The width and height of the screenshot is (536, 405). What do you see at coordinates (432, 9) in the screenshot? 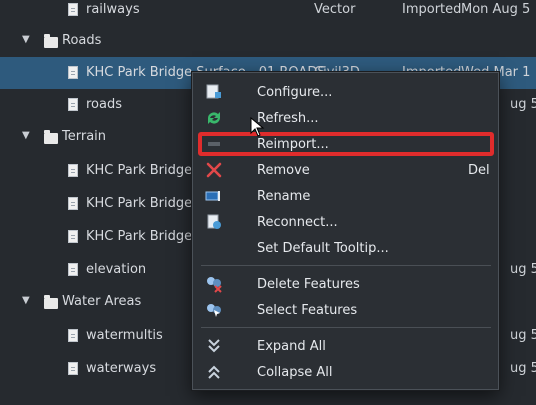
I see `layer-status: Imported` at bounding box center [432, 9].